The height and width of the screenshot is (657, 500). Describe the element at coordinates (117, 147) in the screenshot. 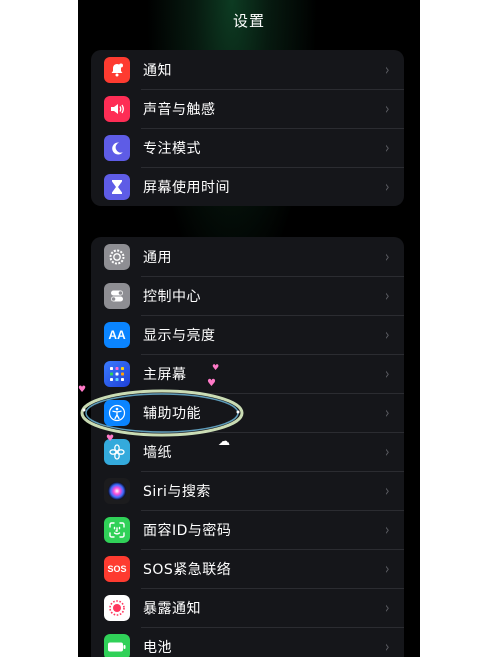

I see `moon-icon` at that location.